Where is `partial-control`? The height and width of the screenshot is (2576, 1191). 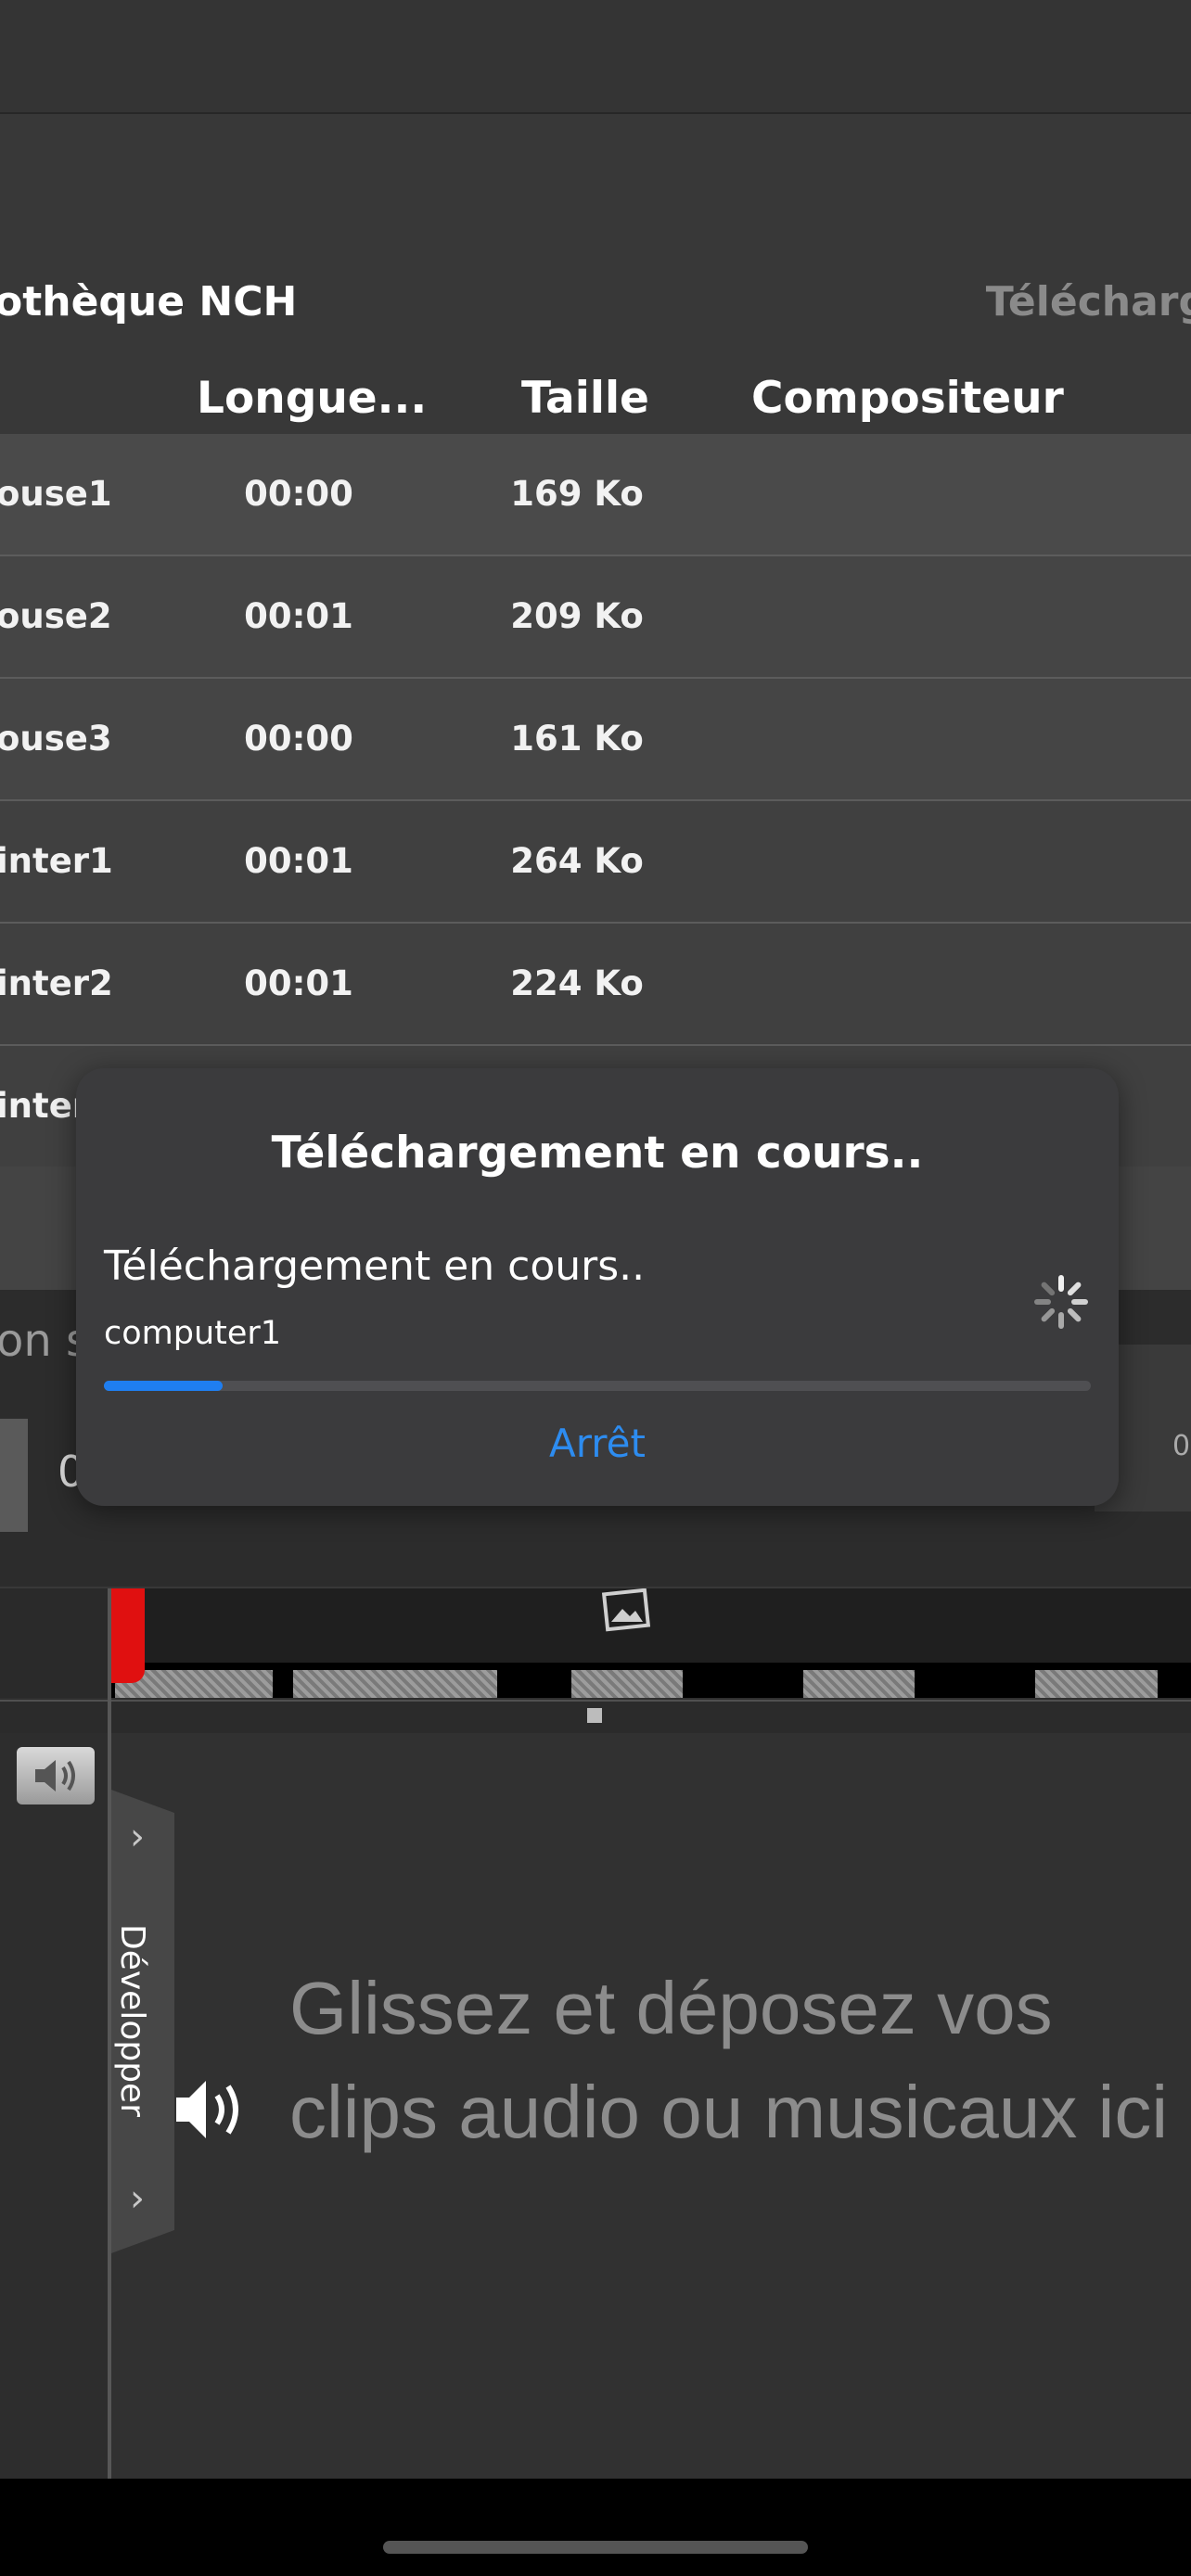 partial-control is located at coordinates (14, 1475).